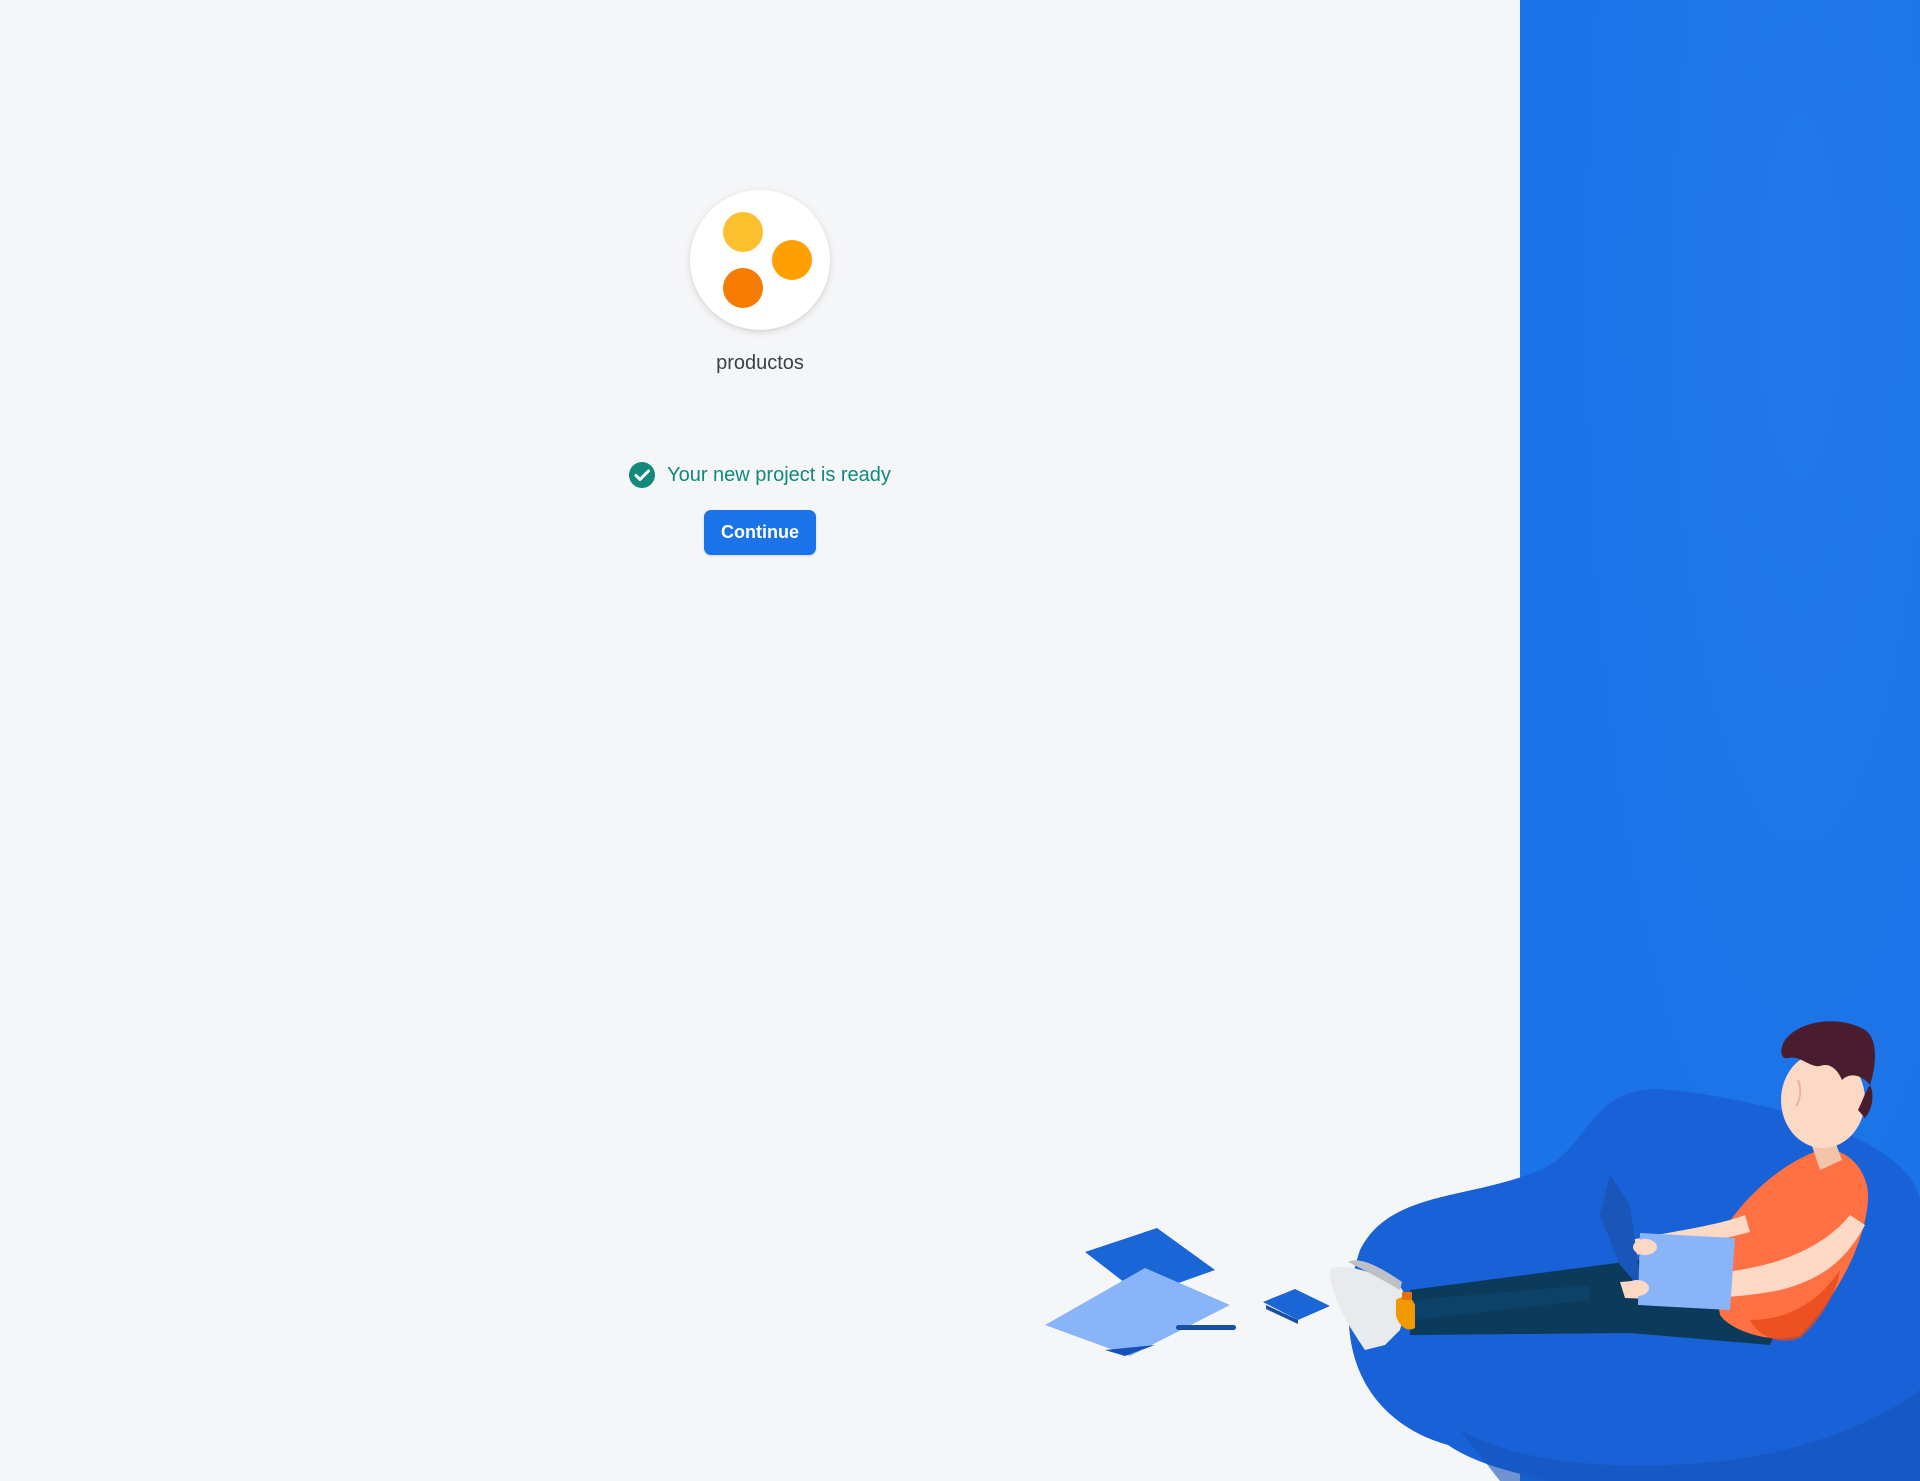 The height and width of the screenshot is (1481, 1920). I want to click on person-with-laptop-illustration, so click(1482, 1251).